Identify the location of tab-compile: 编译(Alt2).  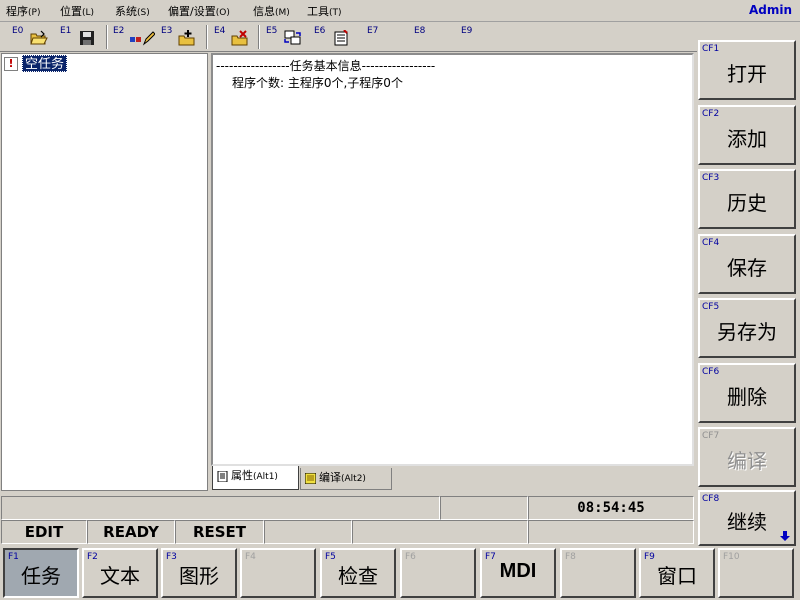
(346, 479).